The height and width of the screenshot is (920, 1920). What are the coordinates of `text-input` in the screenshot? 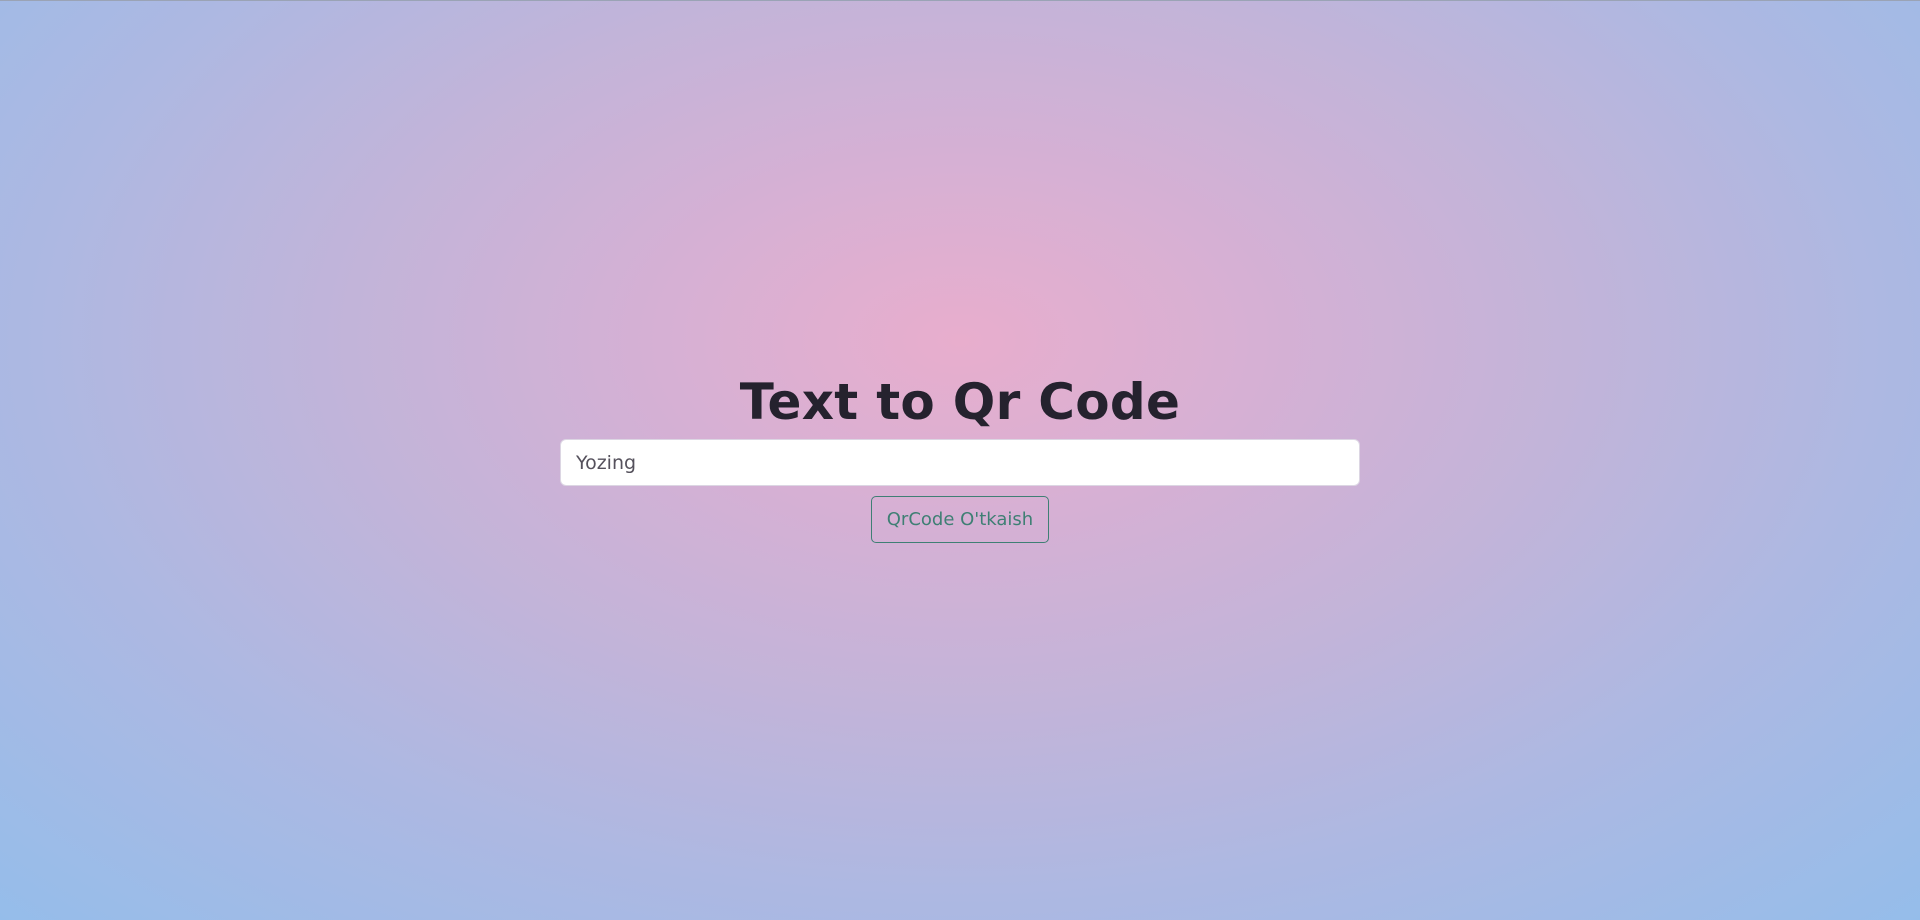 It's located at (960, 462).